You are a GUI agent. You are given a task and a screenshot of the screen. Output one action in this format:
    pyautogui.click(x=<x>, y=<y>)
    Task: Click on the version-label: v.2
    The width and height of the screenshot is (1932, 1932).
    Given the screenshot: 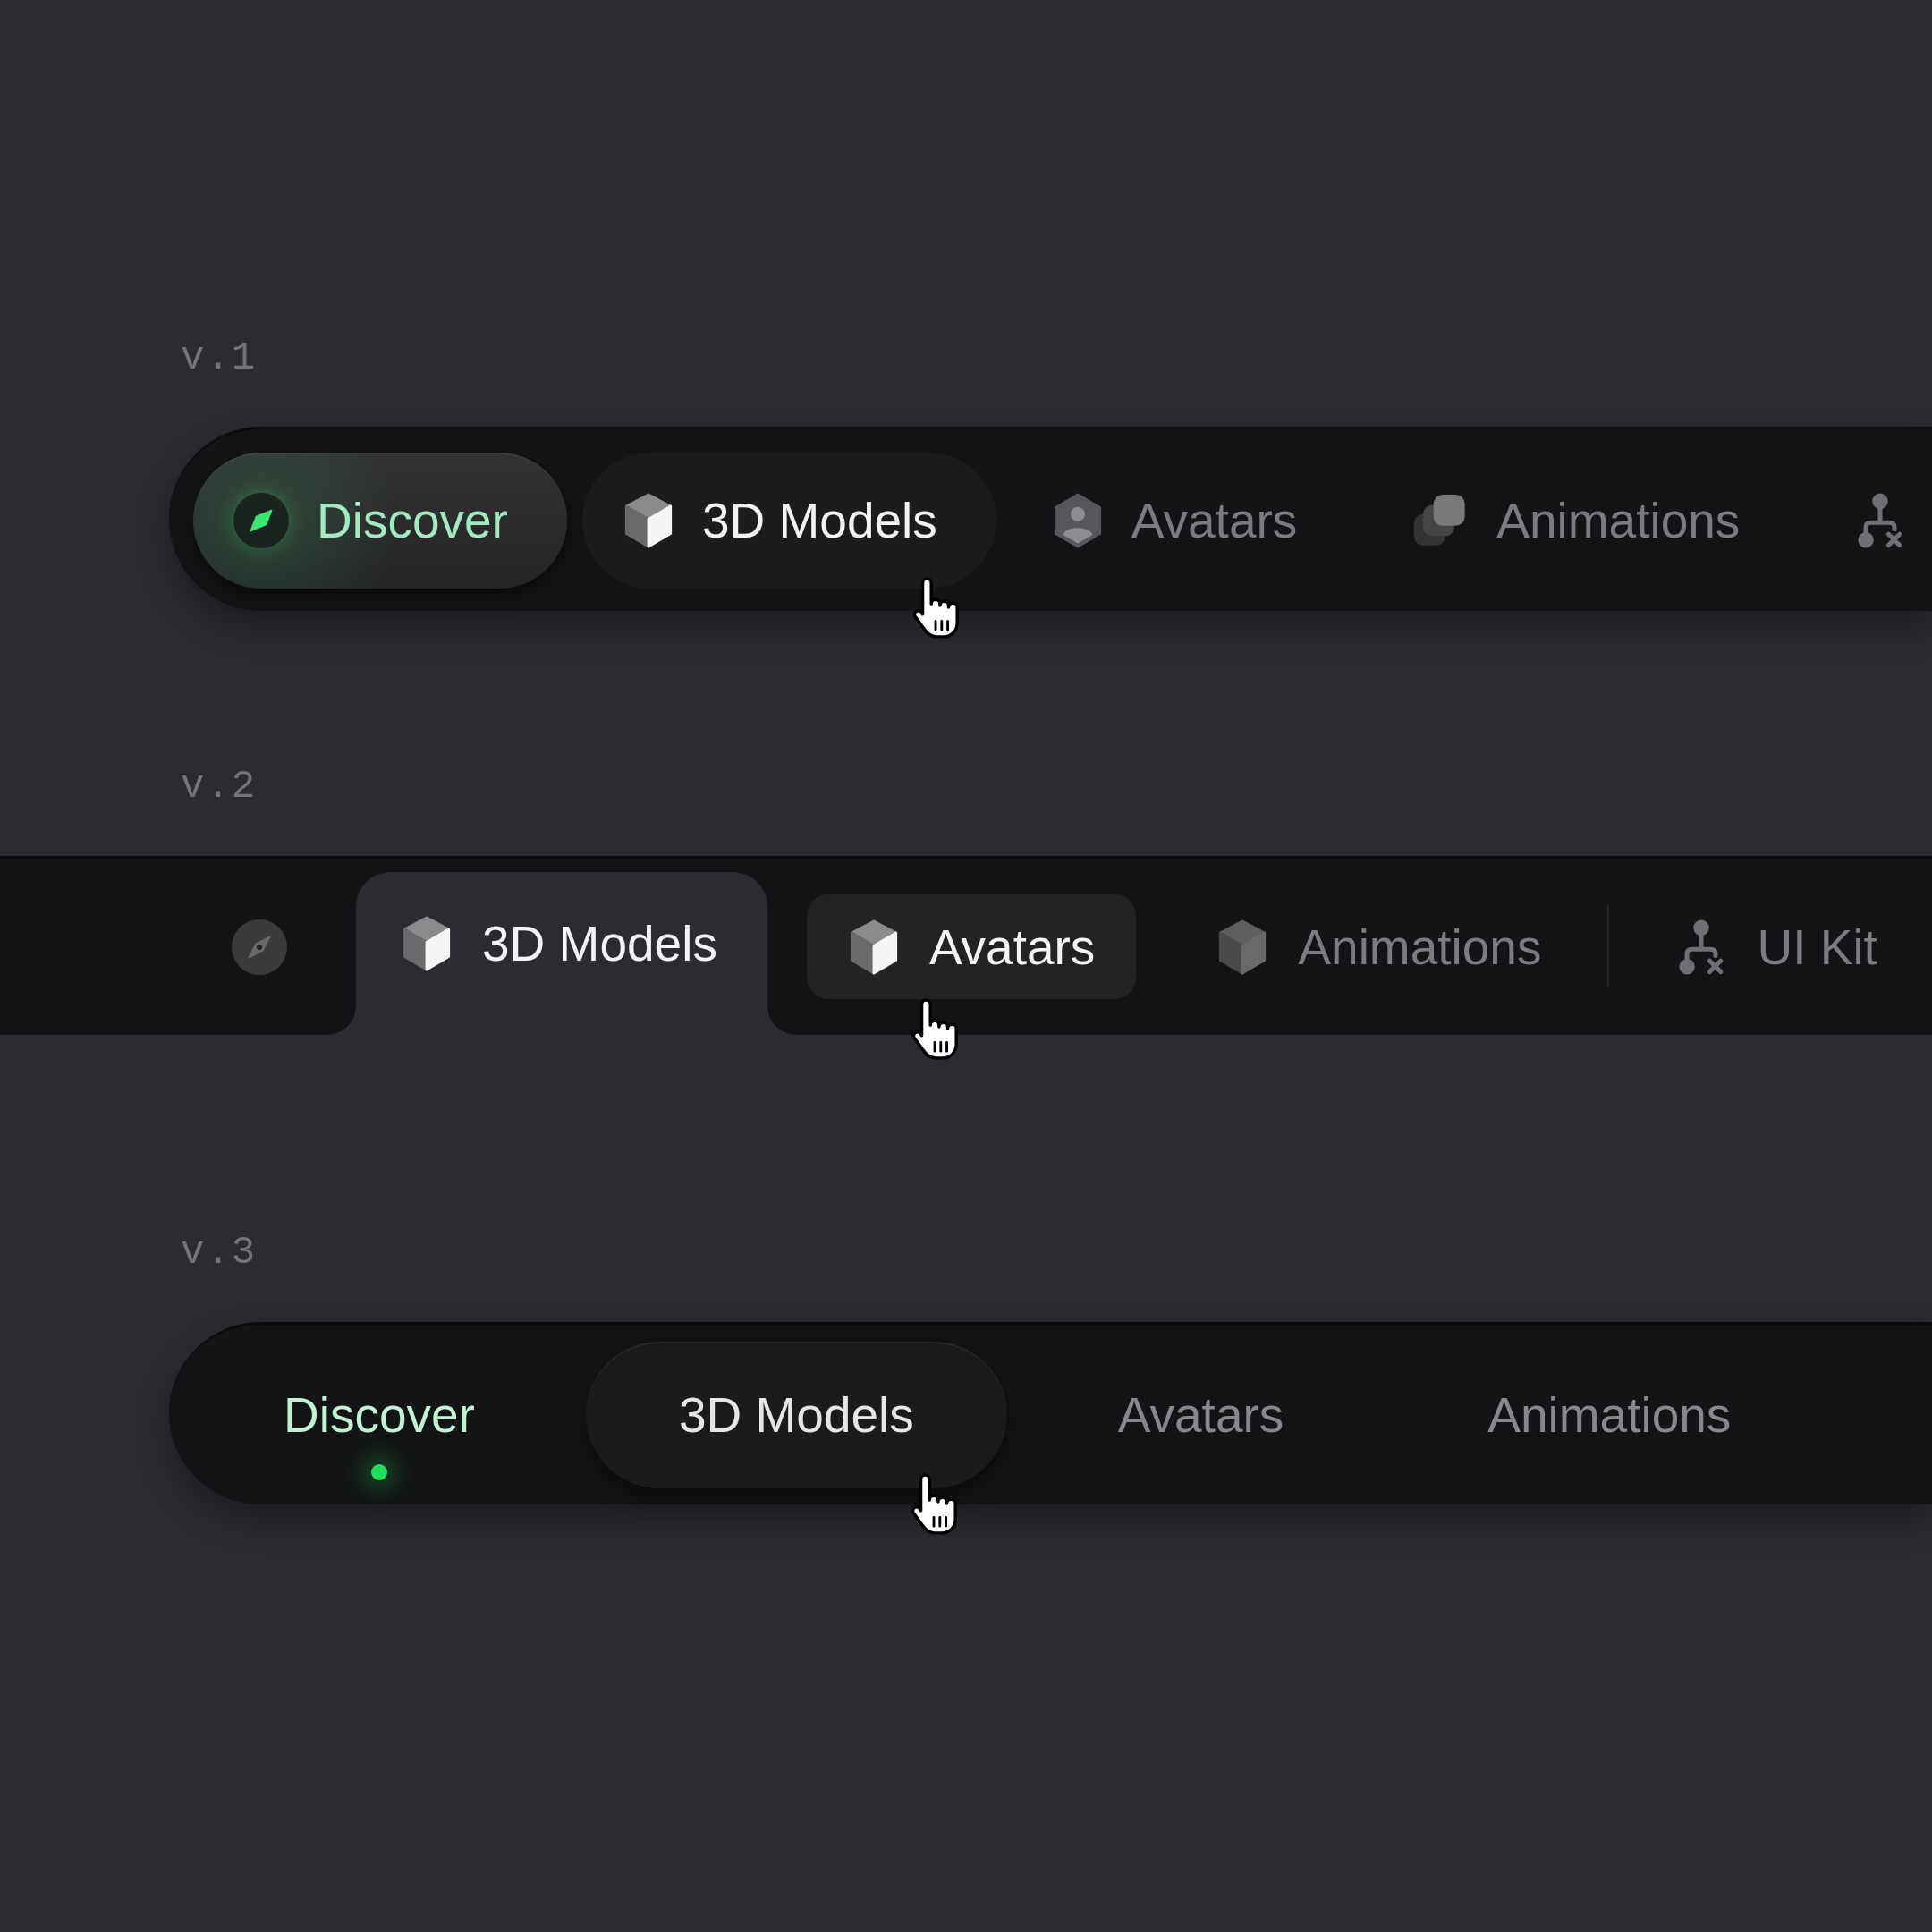 What is the action you would take?
    pyautogui.click(x=219, y=786)
    